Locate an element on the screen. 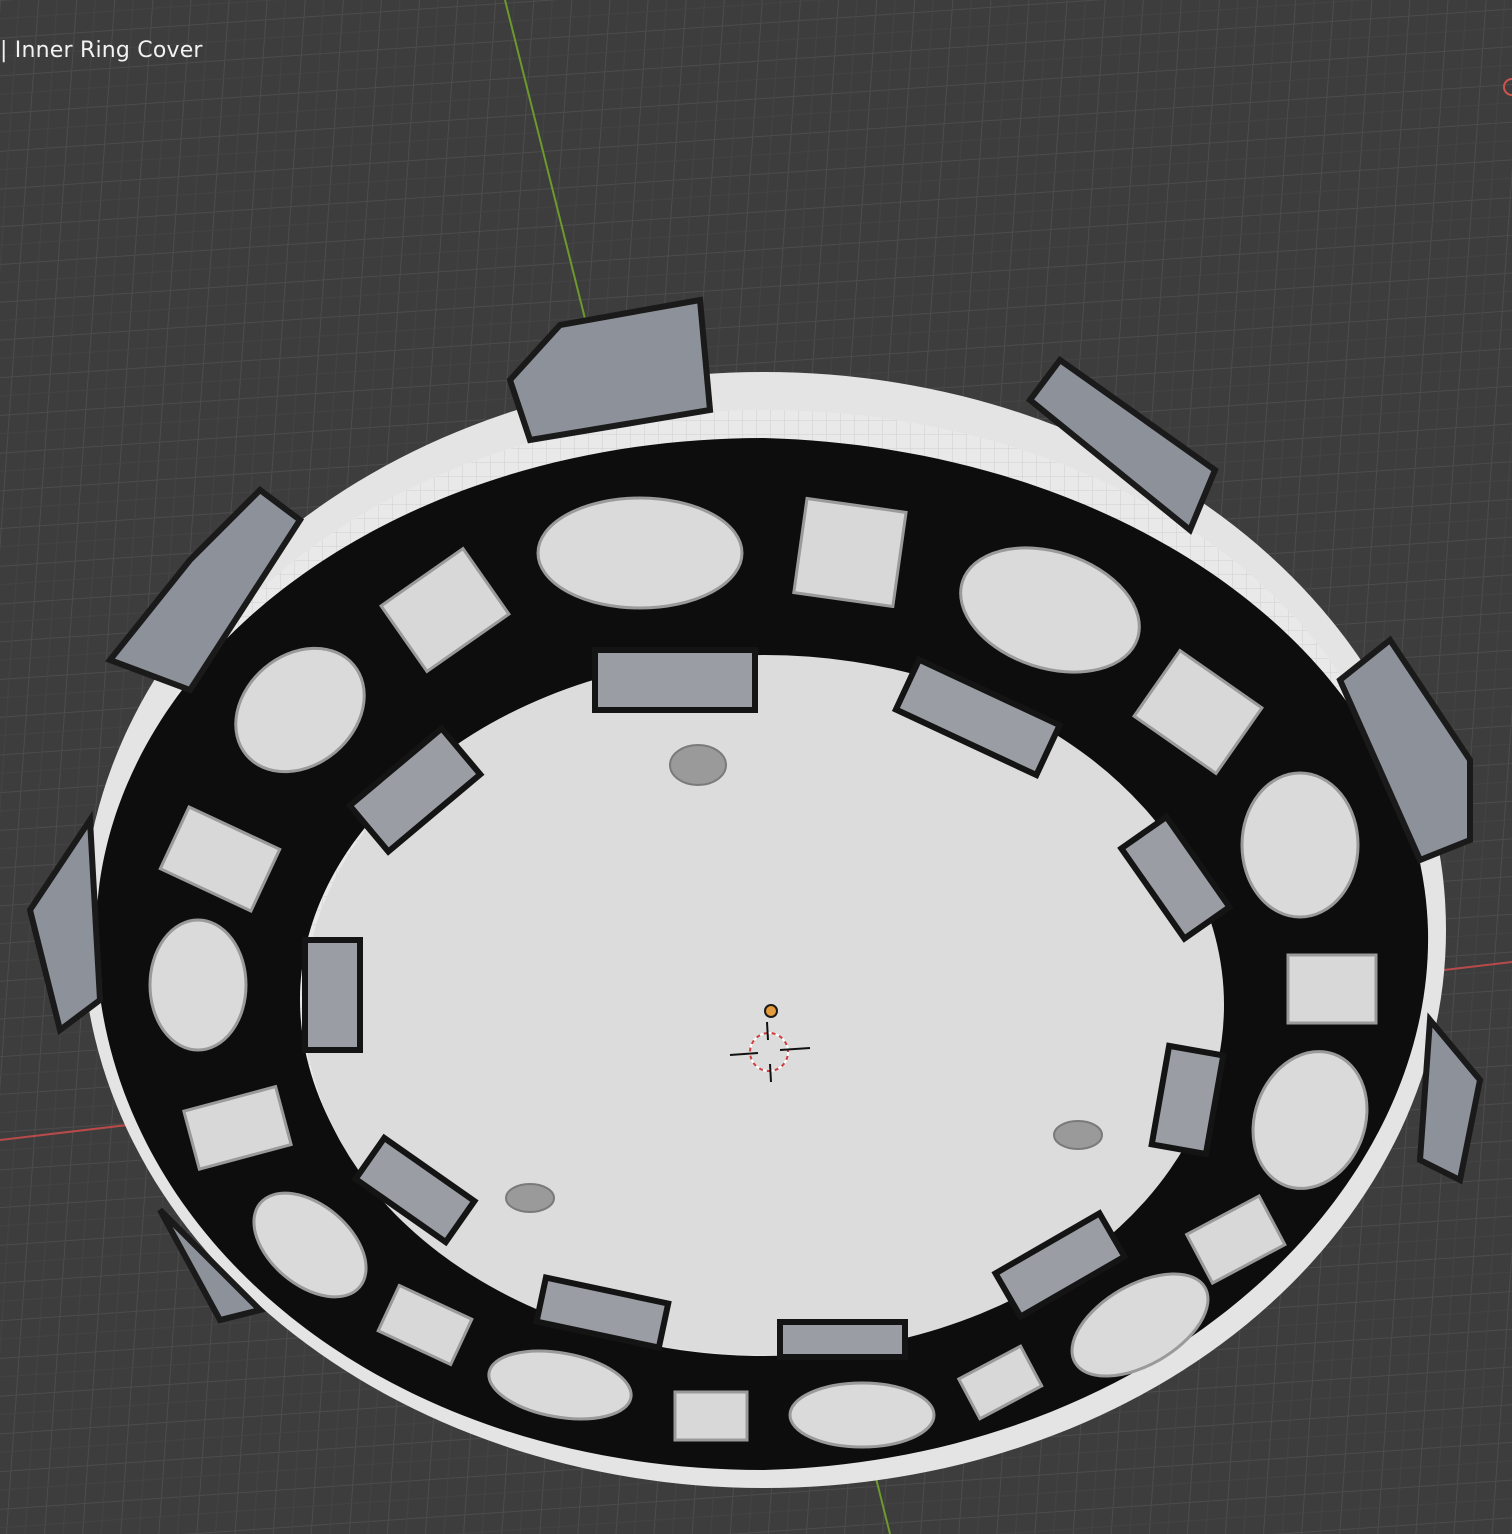  origin-point-icon is located at coordinates (771, 1011).